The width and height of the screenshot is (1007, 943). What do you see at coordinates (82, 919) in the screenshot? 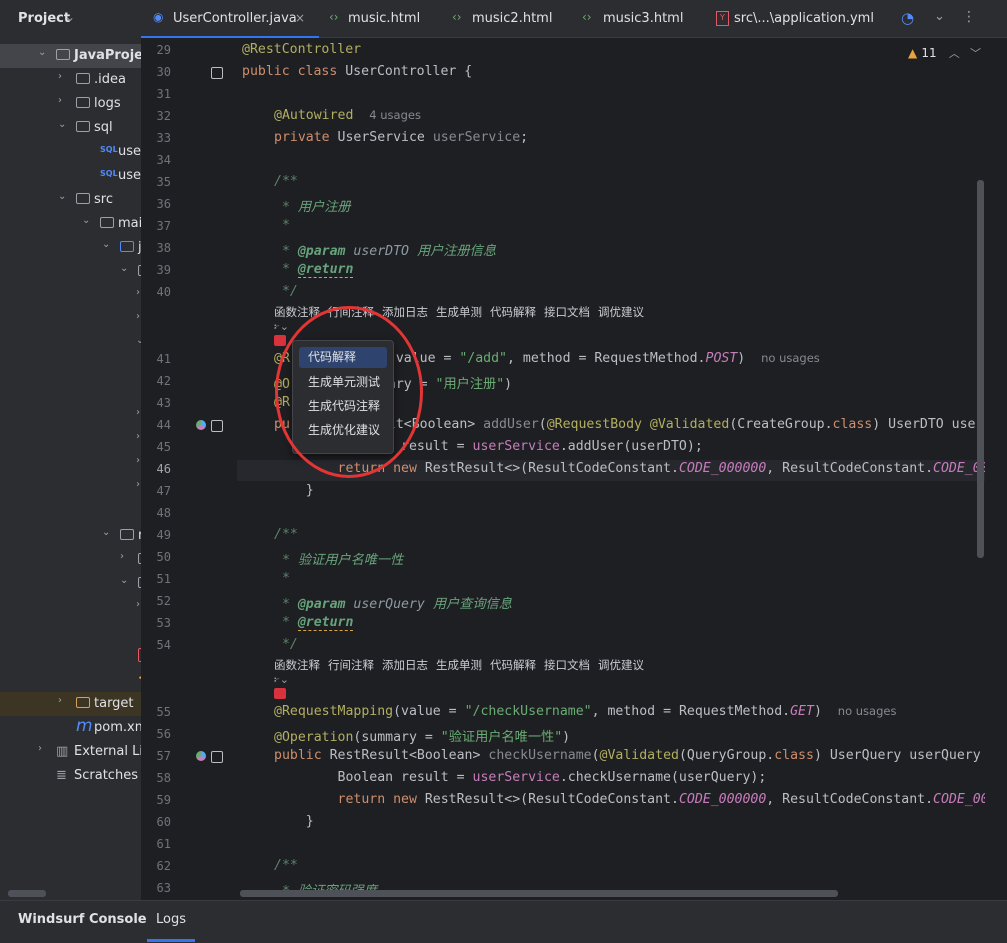
I see `tab-windsurf-console: Windsurf Console` at bounding box center [82, 919].